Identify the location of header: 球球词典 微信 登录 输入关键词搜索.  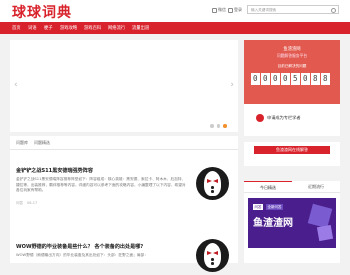
(175, 11).